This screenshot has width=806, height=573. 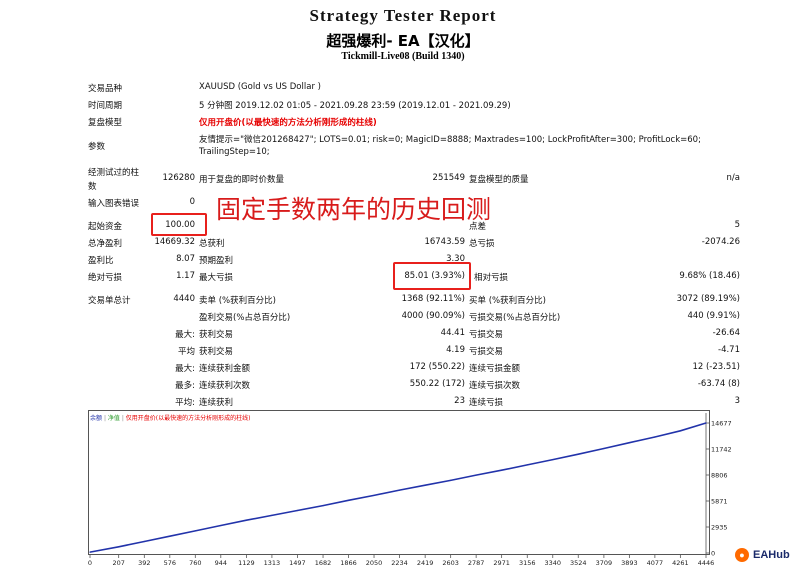 What do you see at coordinates (437, 384) in the screenshot?
I see `consec-profit-count-value: 550.22 (172)` at bounding box center [437, 384].